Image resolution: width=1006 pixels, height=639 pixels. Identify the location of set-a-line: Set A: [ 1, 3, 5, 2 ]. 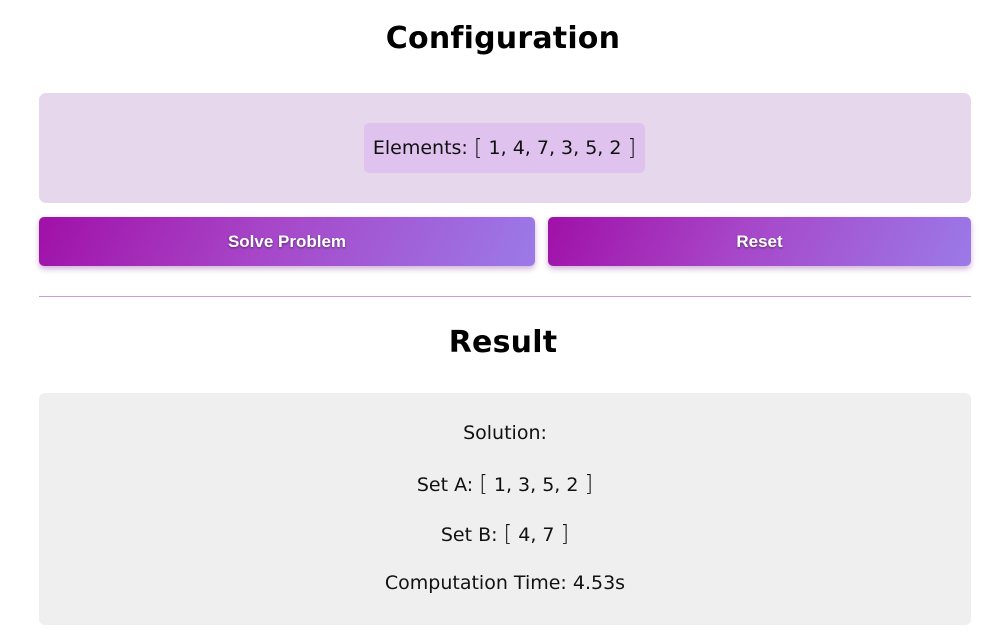
(505, 484).